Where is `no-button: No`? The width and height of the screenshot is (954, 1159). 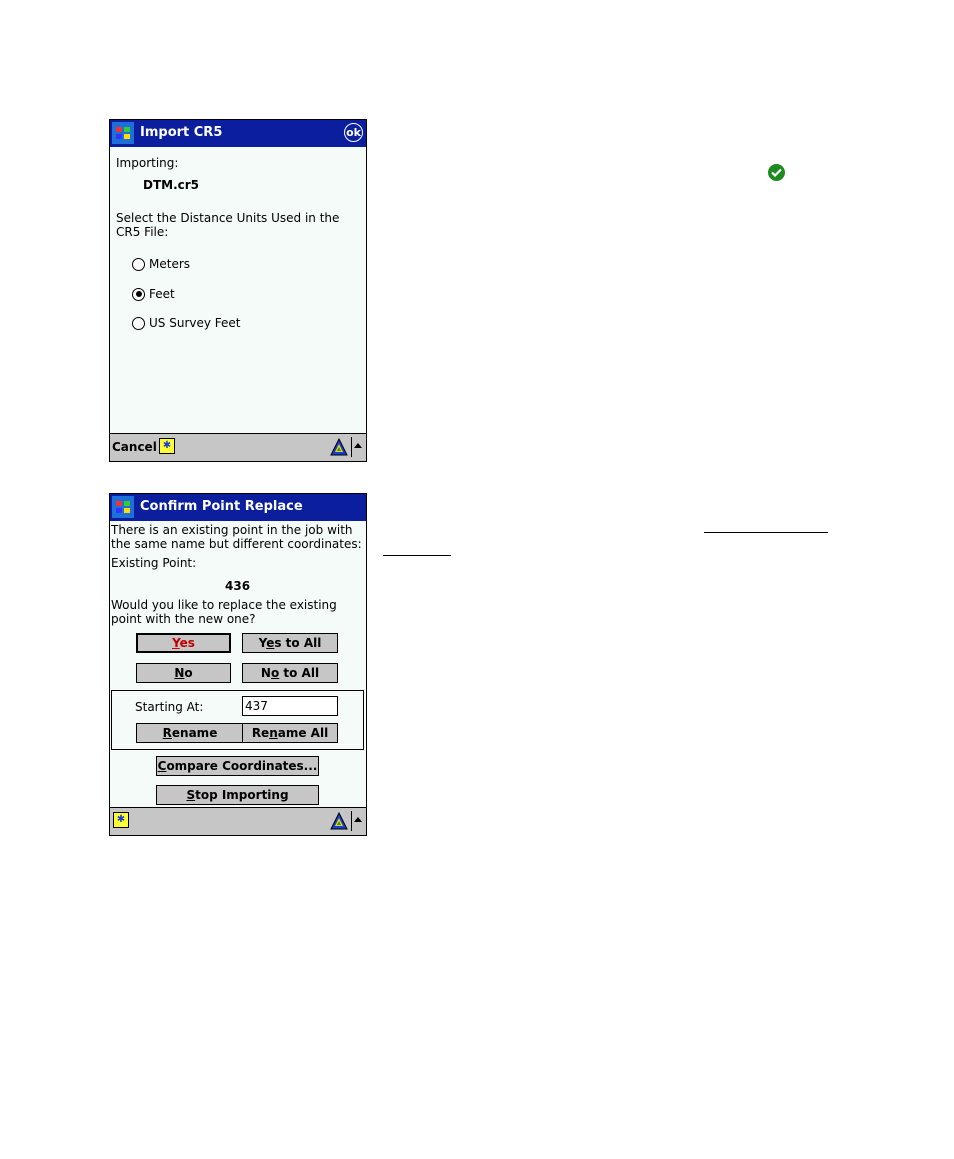
no-button: No is located at coordinates (183, 673).